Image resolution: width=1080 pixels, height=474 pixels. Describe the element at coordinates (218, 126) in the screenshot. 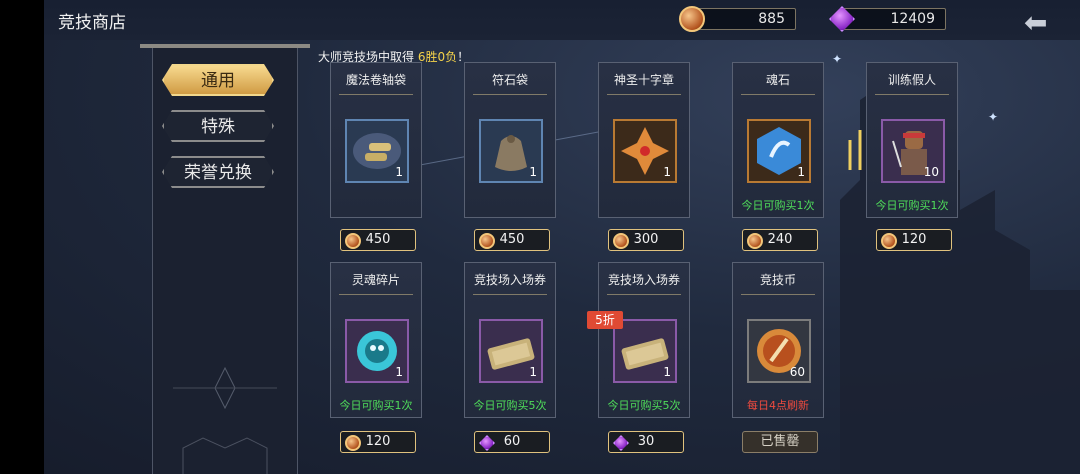

I see `tab-special: 特殊` at that location.